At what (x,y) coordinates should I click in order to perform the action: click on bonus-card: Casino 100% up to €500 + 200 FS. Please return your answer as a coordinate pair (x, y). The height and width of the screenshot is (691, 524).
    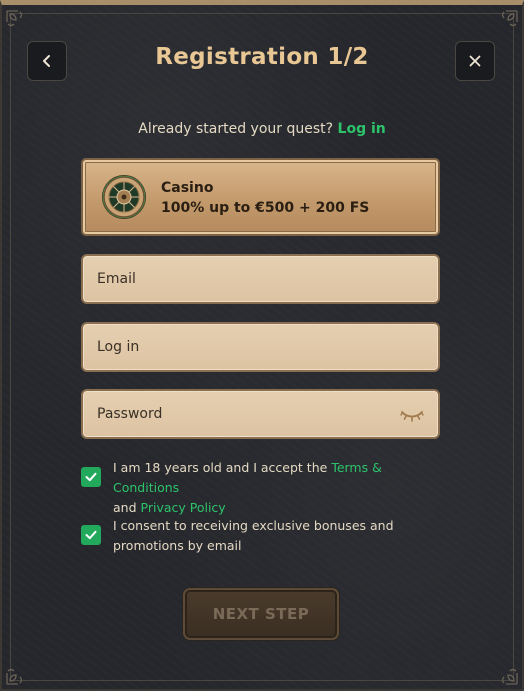
    Looking at the image, I should click on (260, 197).